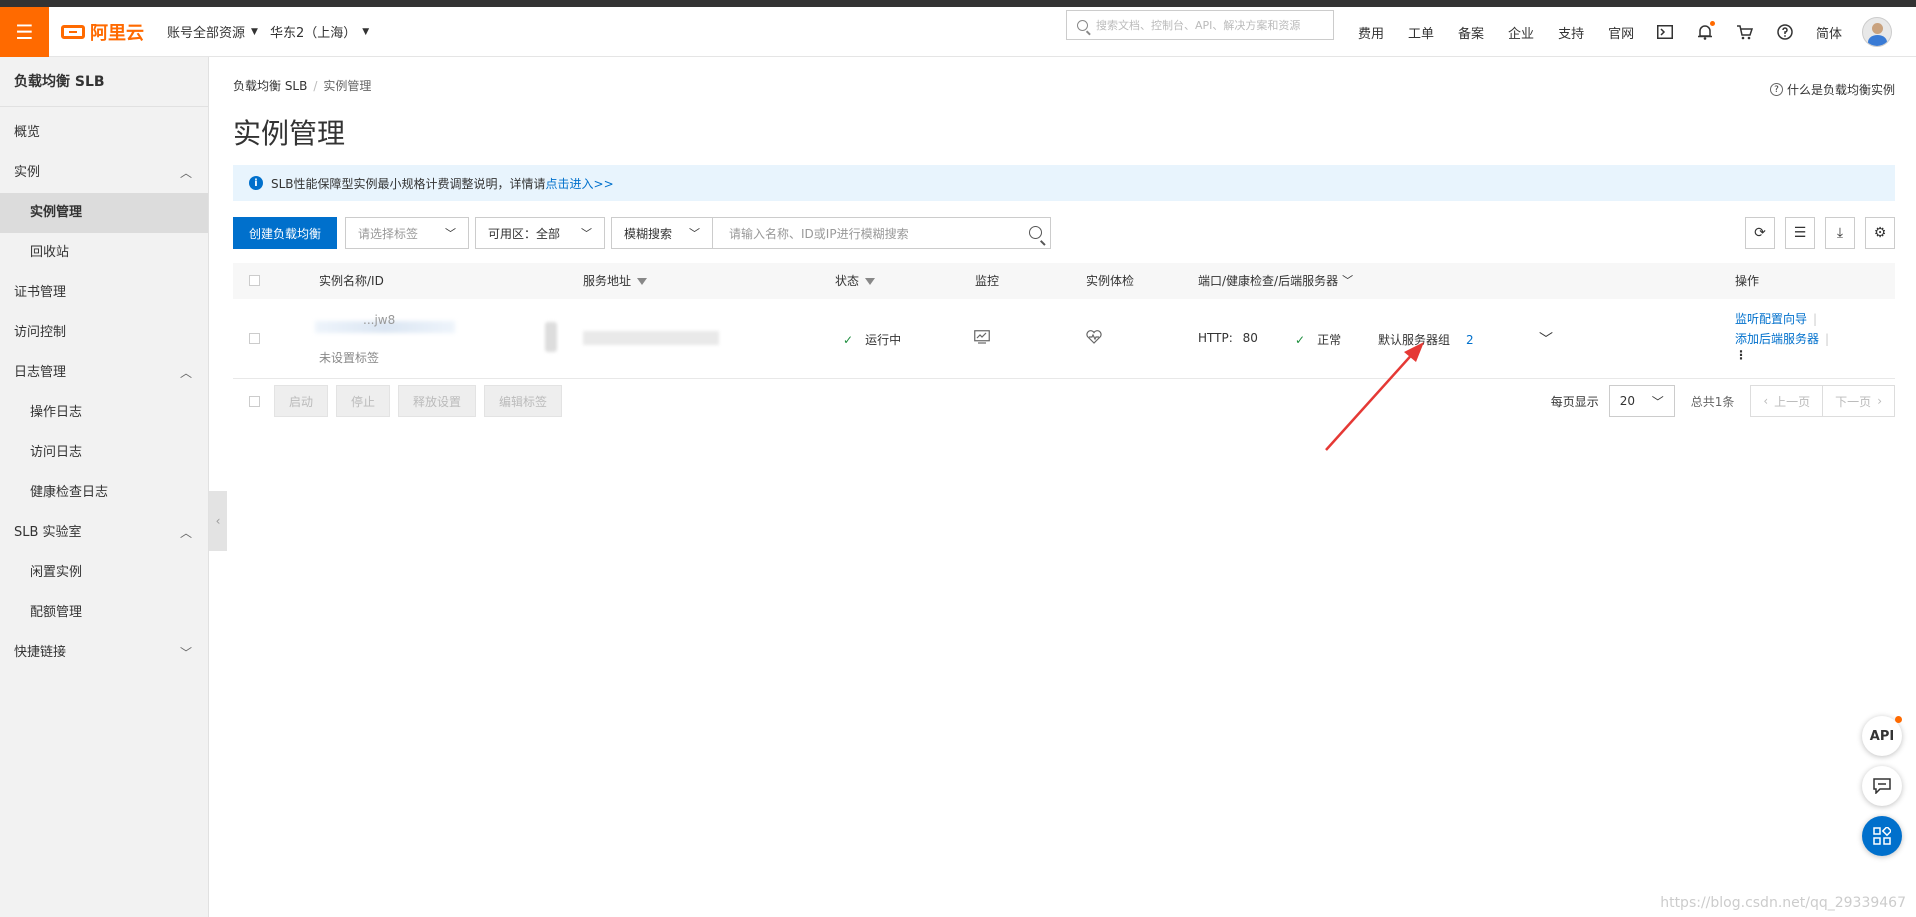 This screenshot has height=917, width=1916. I want to click on edit-tags-button: 编辑标签, so click(523, 401).